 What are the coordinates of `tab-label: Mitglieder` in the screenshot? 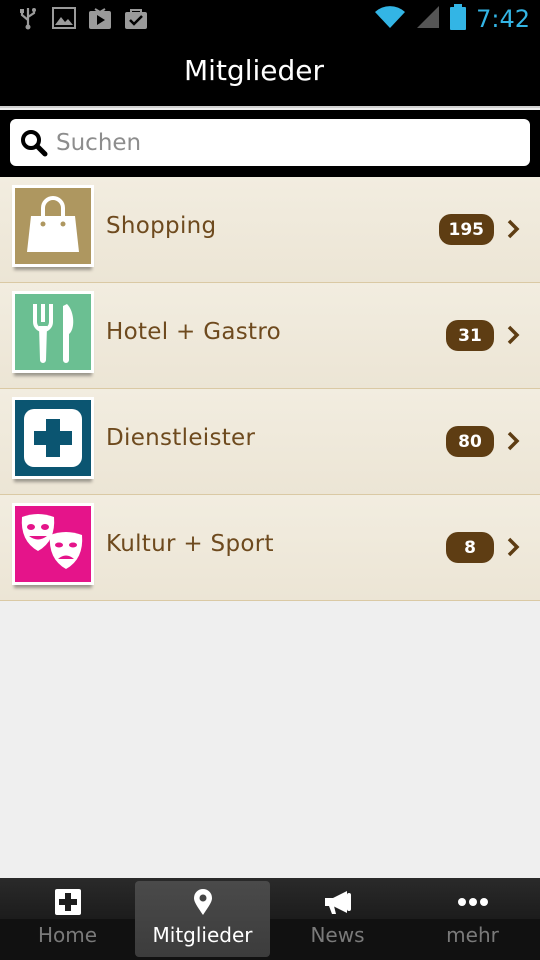 It's located at (202, 935).